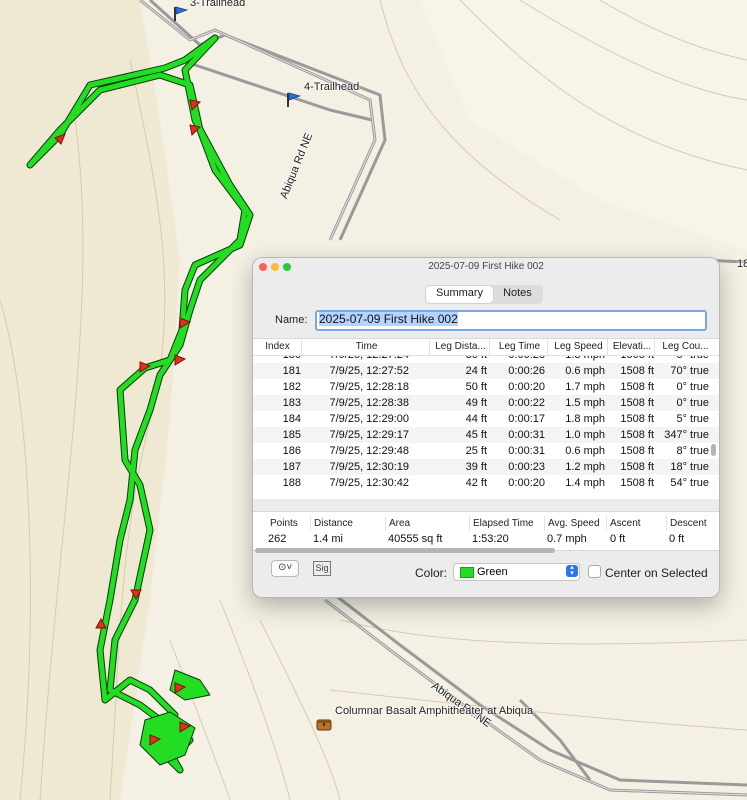 This screenshot has height=800, width=747. I want to click on color-value: Green, so click(492, 572).